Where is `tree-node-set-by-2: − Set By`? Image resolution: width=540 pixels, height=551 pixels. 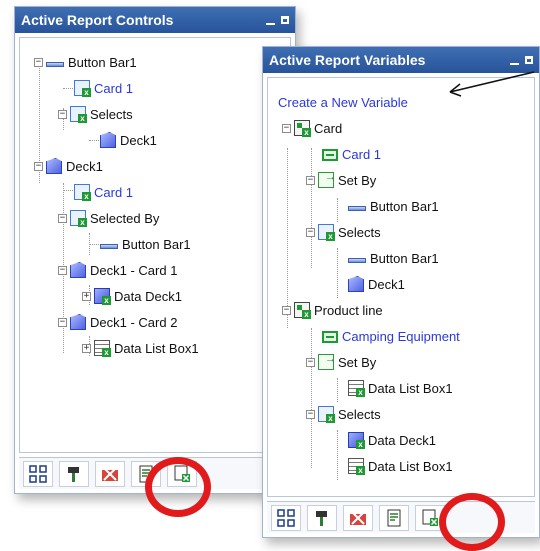 tree-node-set-by-2: − Set By is located at coordinates (341, 362).